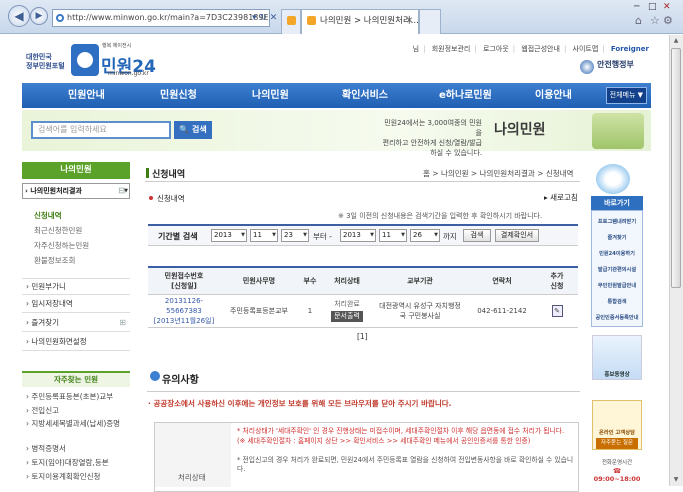  I want to click on frequent-item: › 토지이용계획확인신청, so click(63, 476).